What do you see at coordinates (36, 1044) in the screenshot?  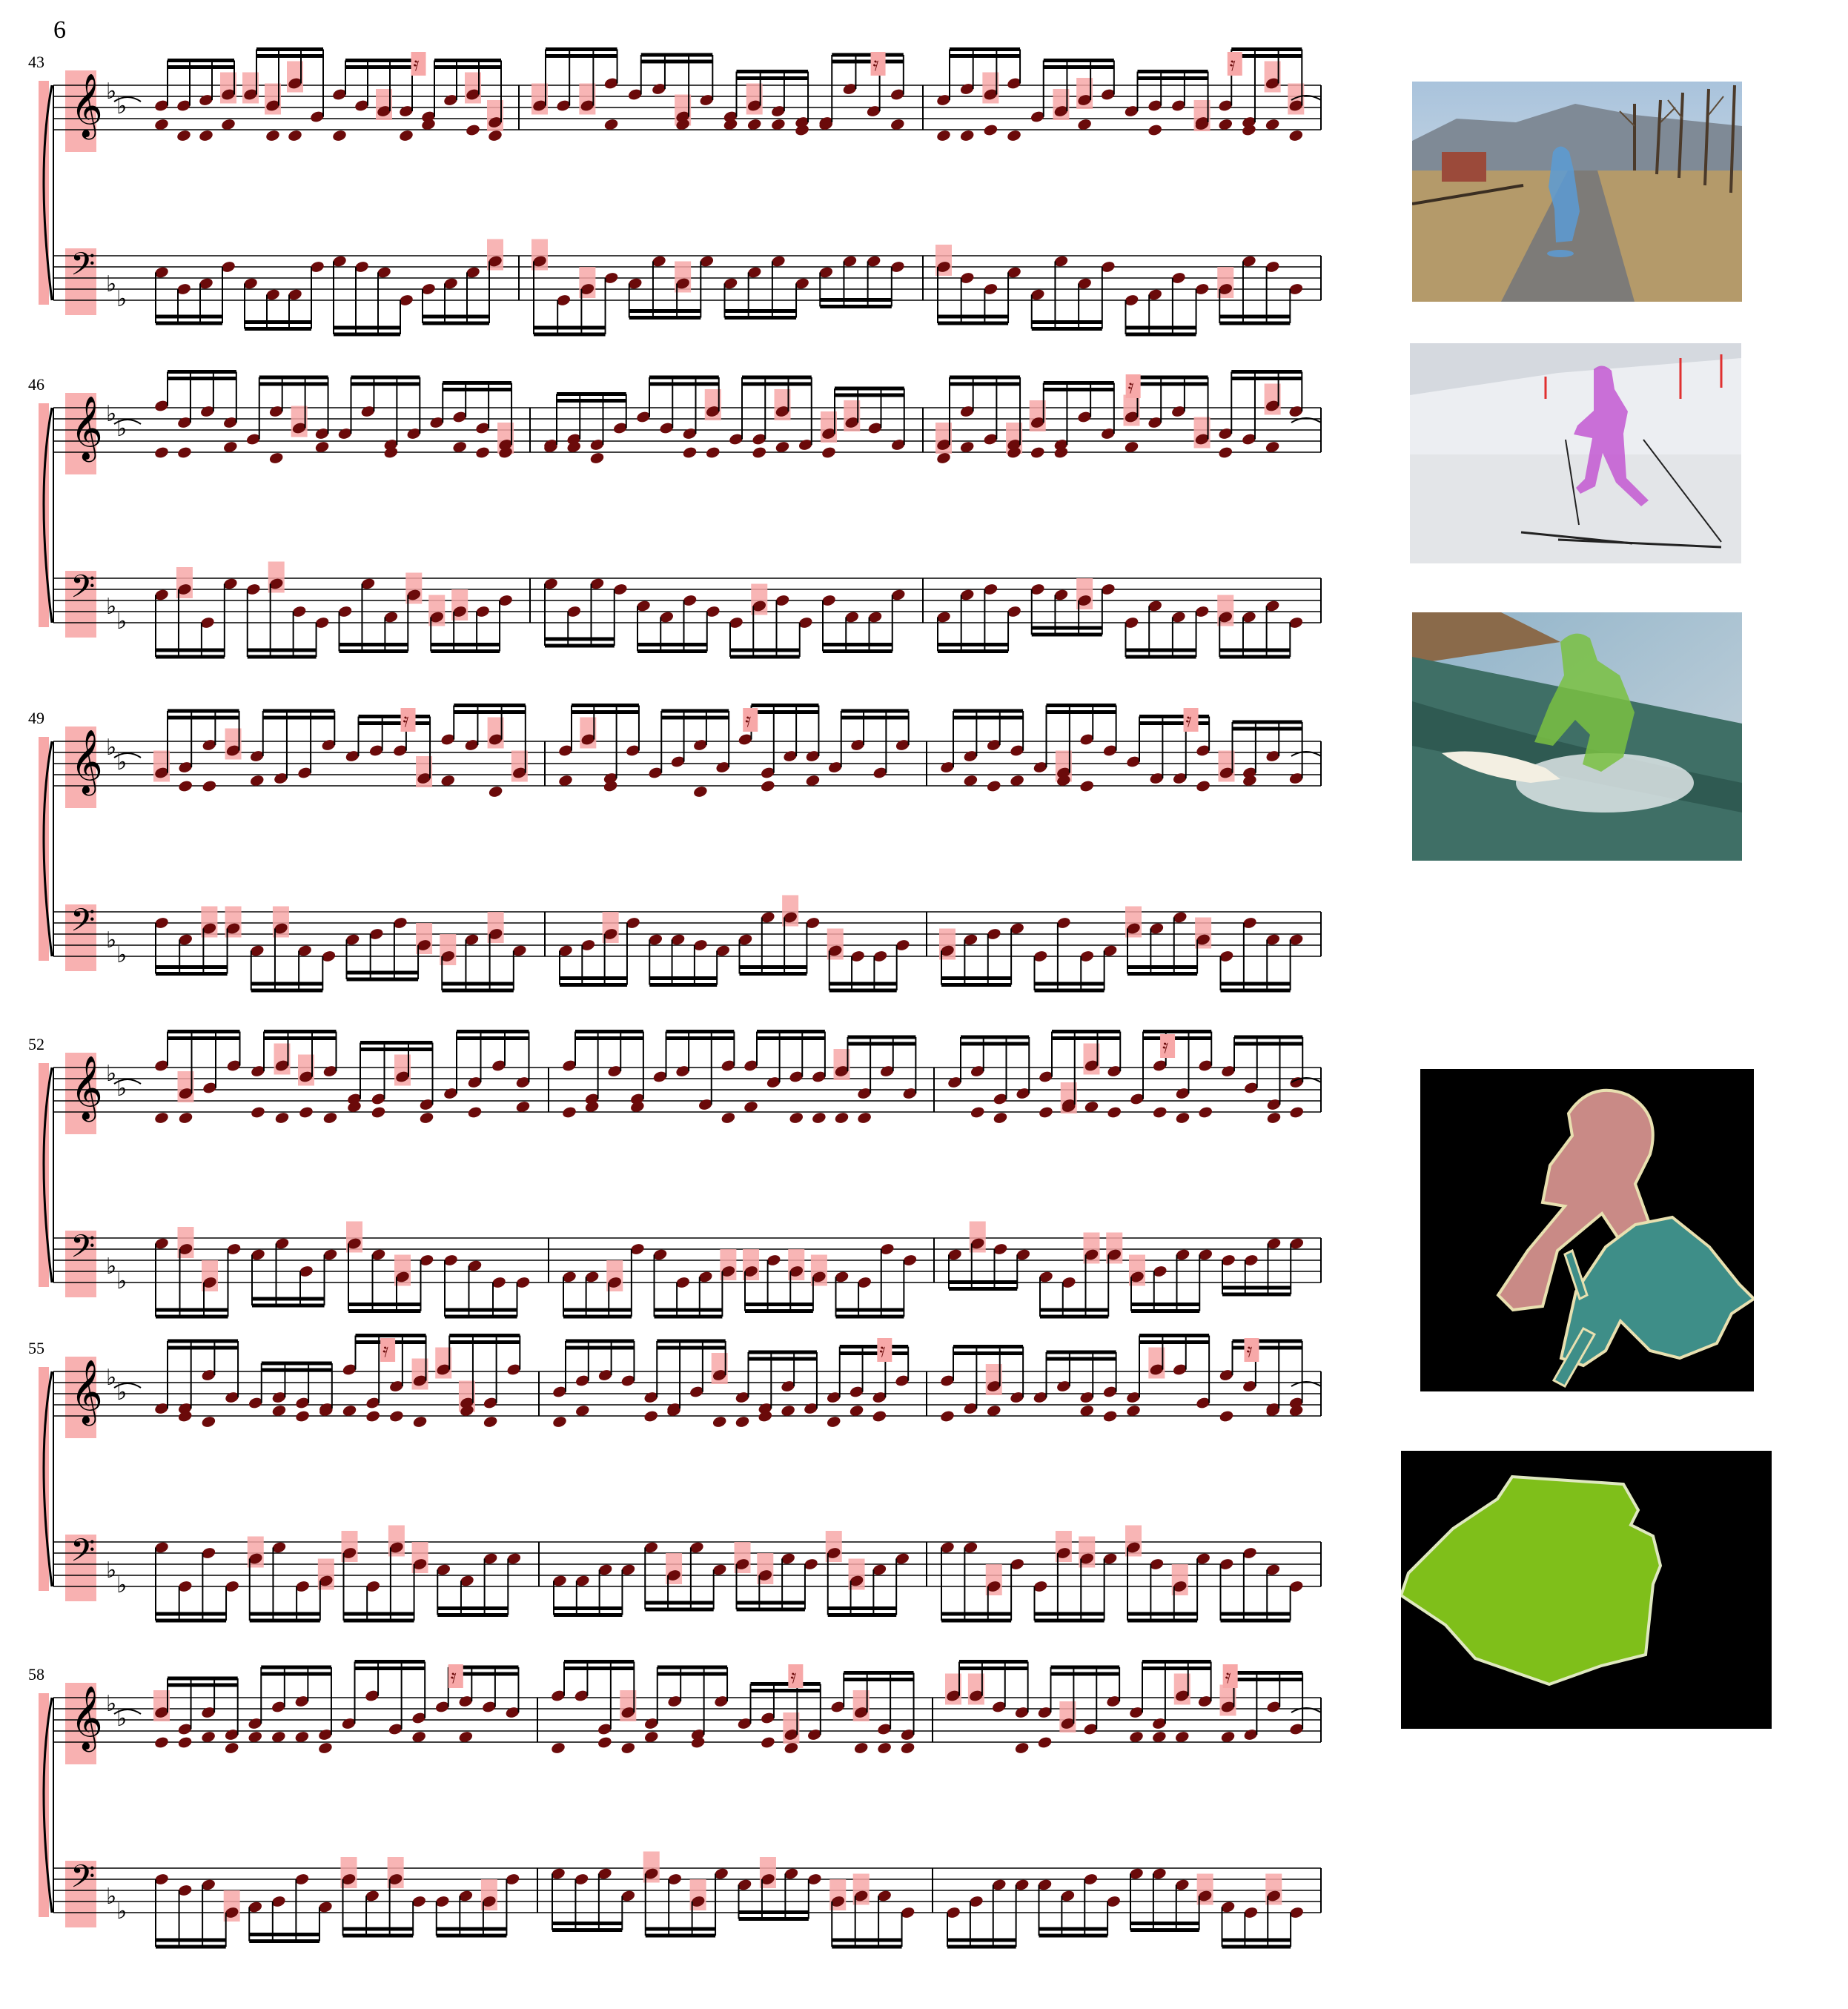 I see `measure-number: 52` at bounding box center [36, 1044].